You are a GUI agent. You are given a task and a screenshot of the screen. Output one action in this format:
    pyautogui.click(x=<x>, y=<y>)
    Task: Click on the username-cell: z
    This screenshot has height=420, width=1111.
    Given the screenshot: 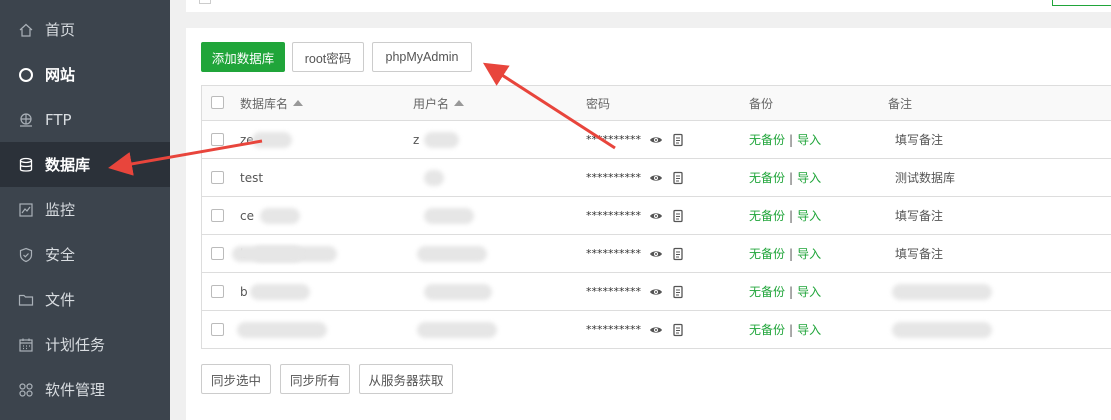 What is the action you would take?
    pyautogui.click(x=416, y=139)
    